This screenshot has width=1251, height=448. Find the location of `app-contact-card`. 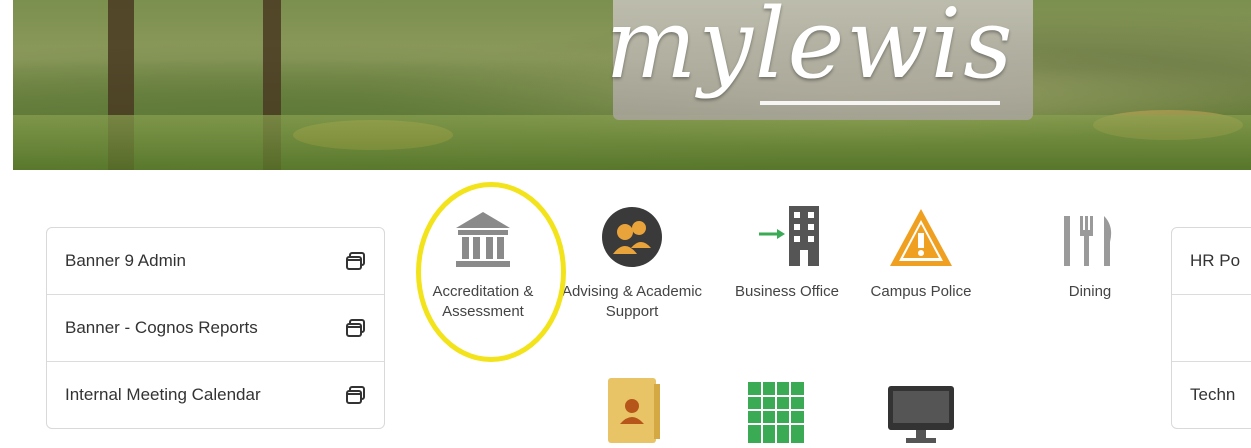

app-contact-card is located at coordinates (634, 413).